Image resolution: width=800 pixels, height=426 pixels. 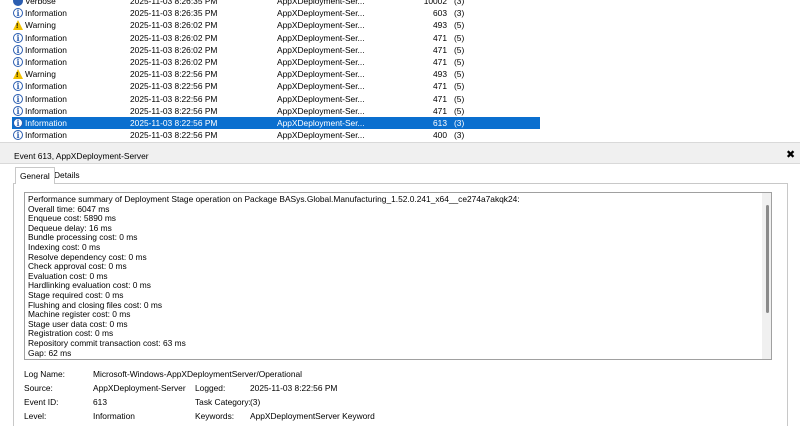 I want to click on description-scrollbar, so click(x=766, y=276).